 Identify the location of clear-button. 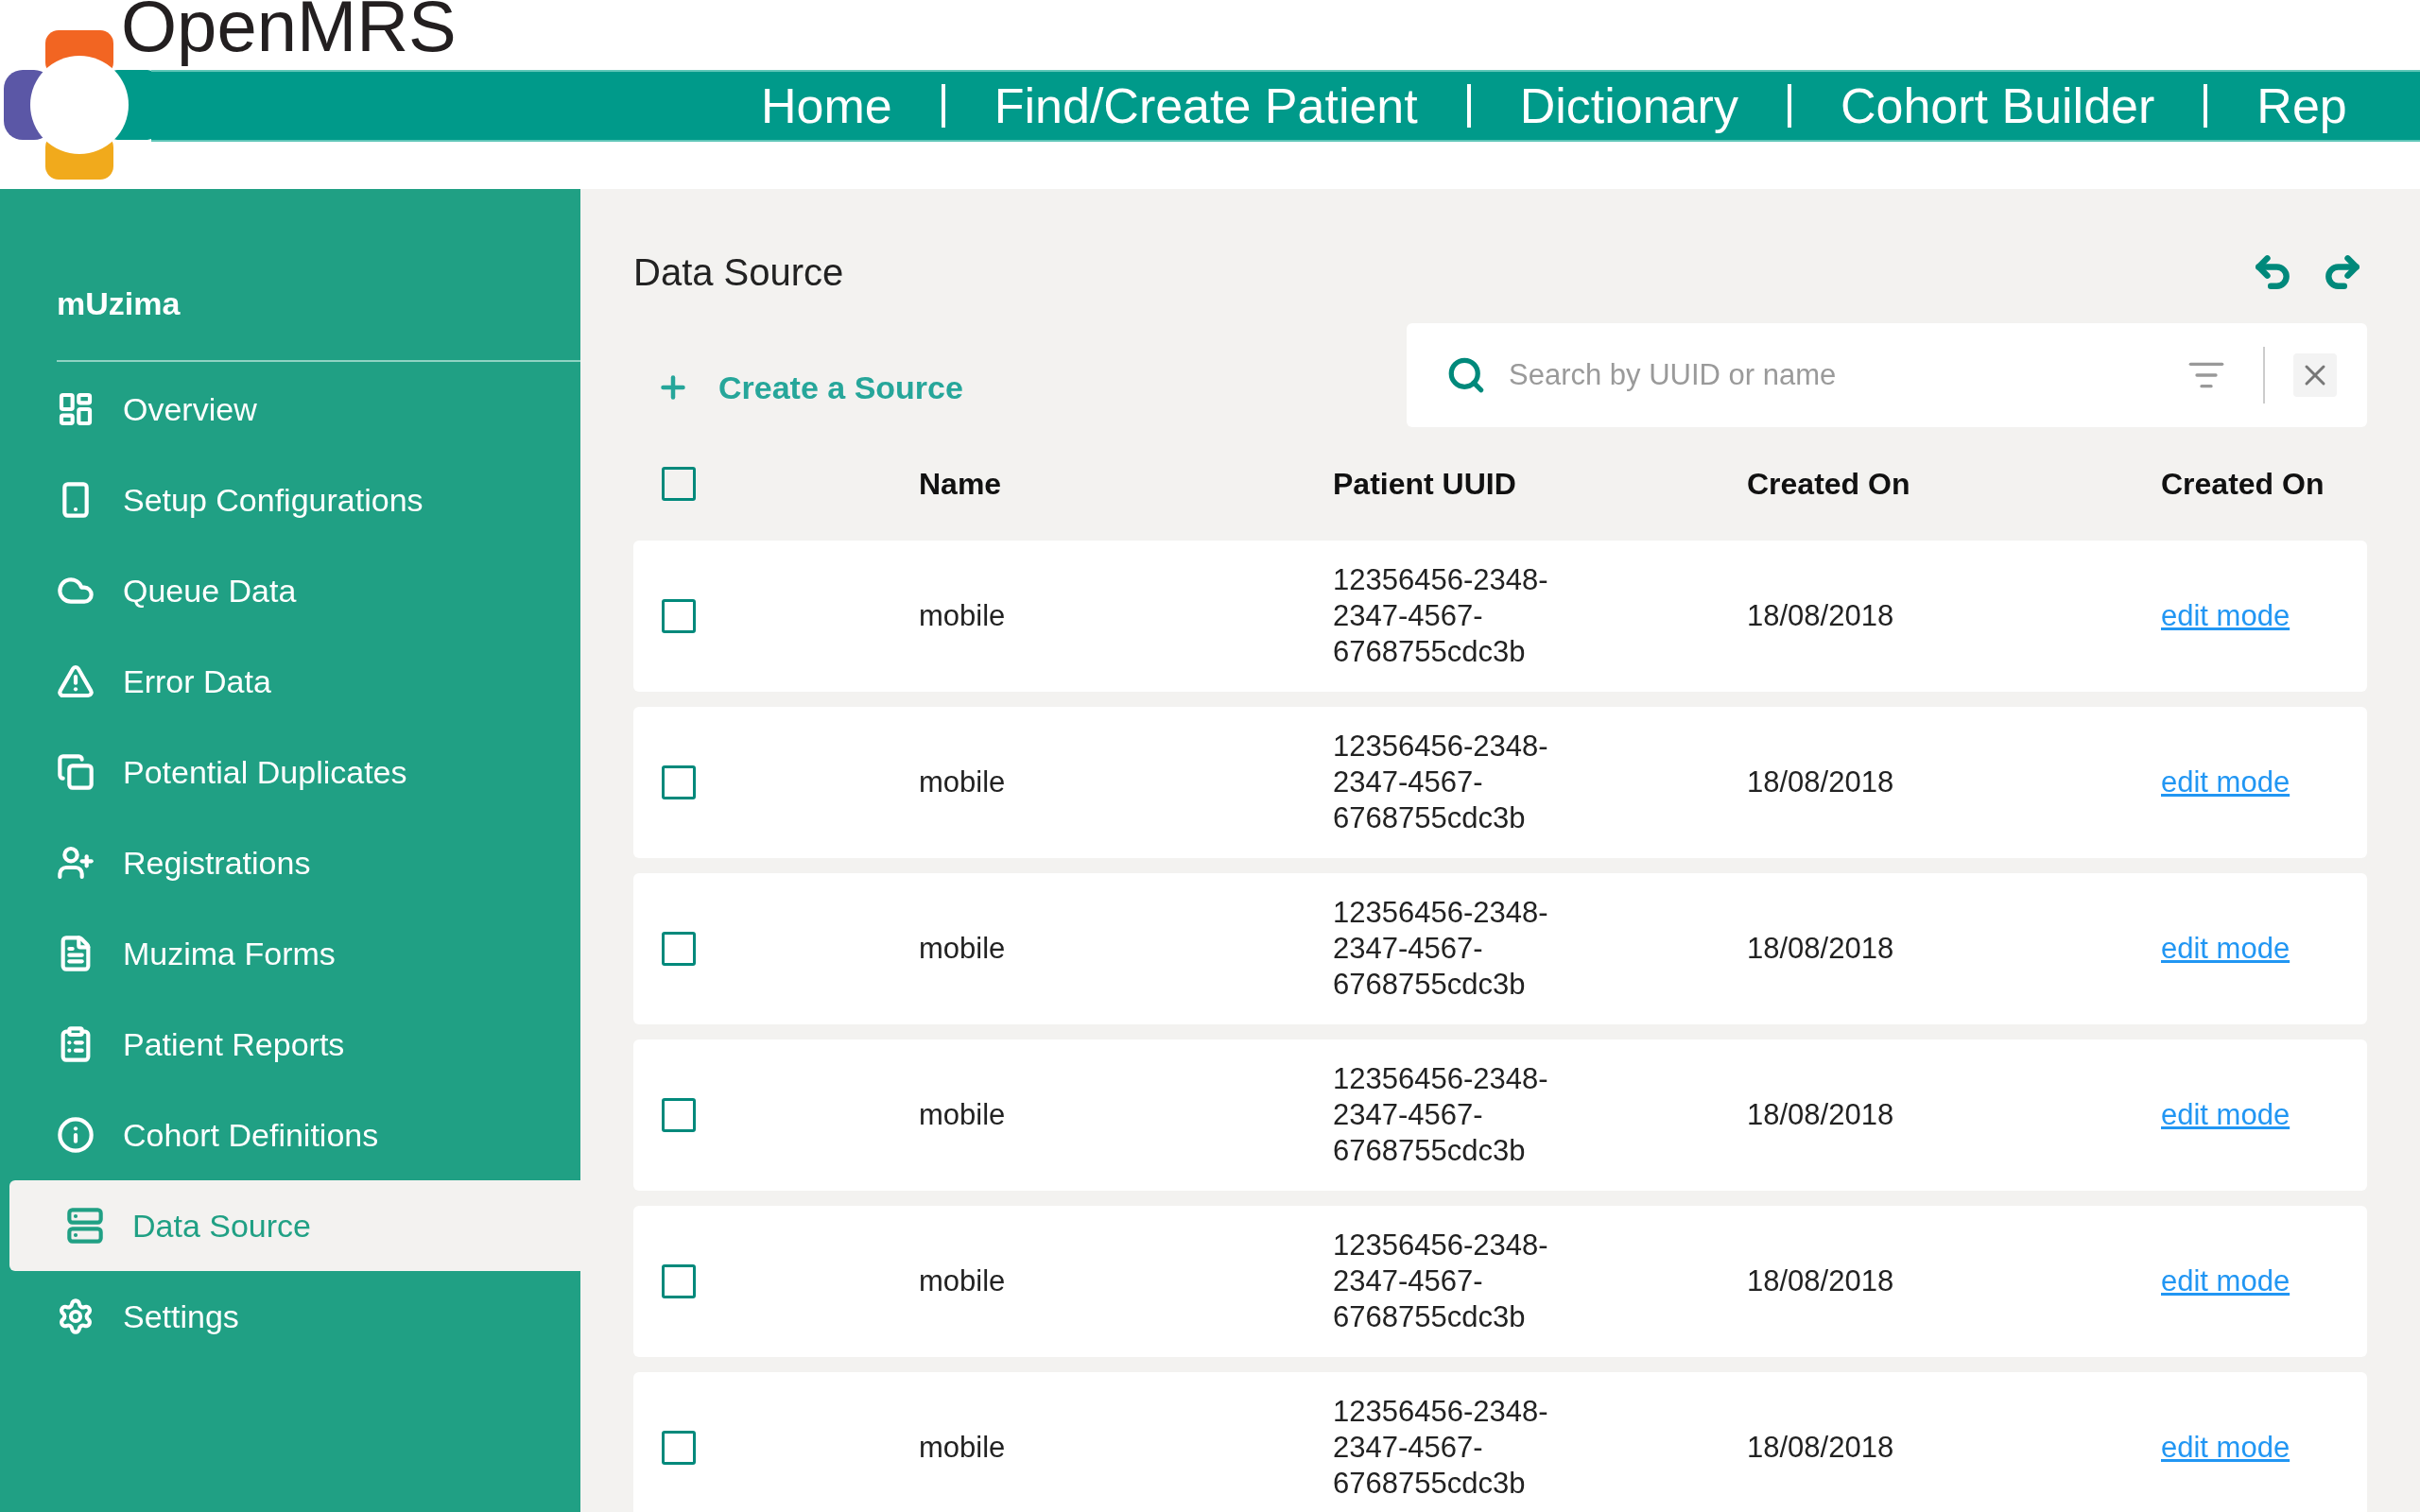
(2315, 375).